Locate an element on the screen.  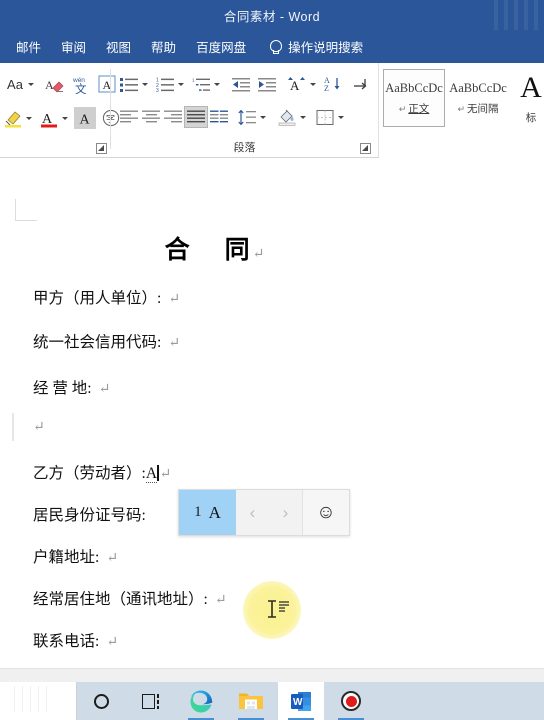
change-case-button: Aa is located at coordinates (15, 84).